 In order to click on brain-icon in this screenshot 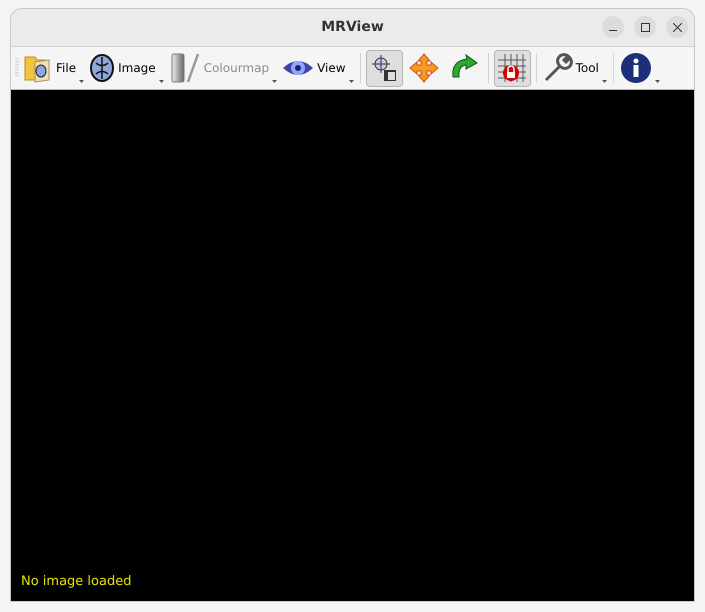, I will do `click(102, 68)`.